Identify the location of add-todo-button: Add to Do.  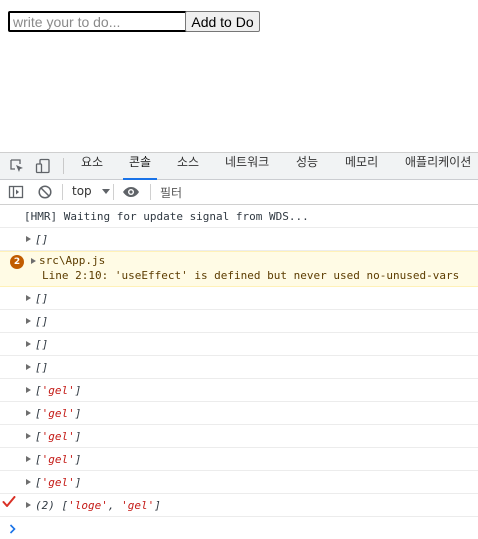
(222, 21).